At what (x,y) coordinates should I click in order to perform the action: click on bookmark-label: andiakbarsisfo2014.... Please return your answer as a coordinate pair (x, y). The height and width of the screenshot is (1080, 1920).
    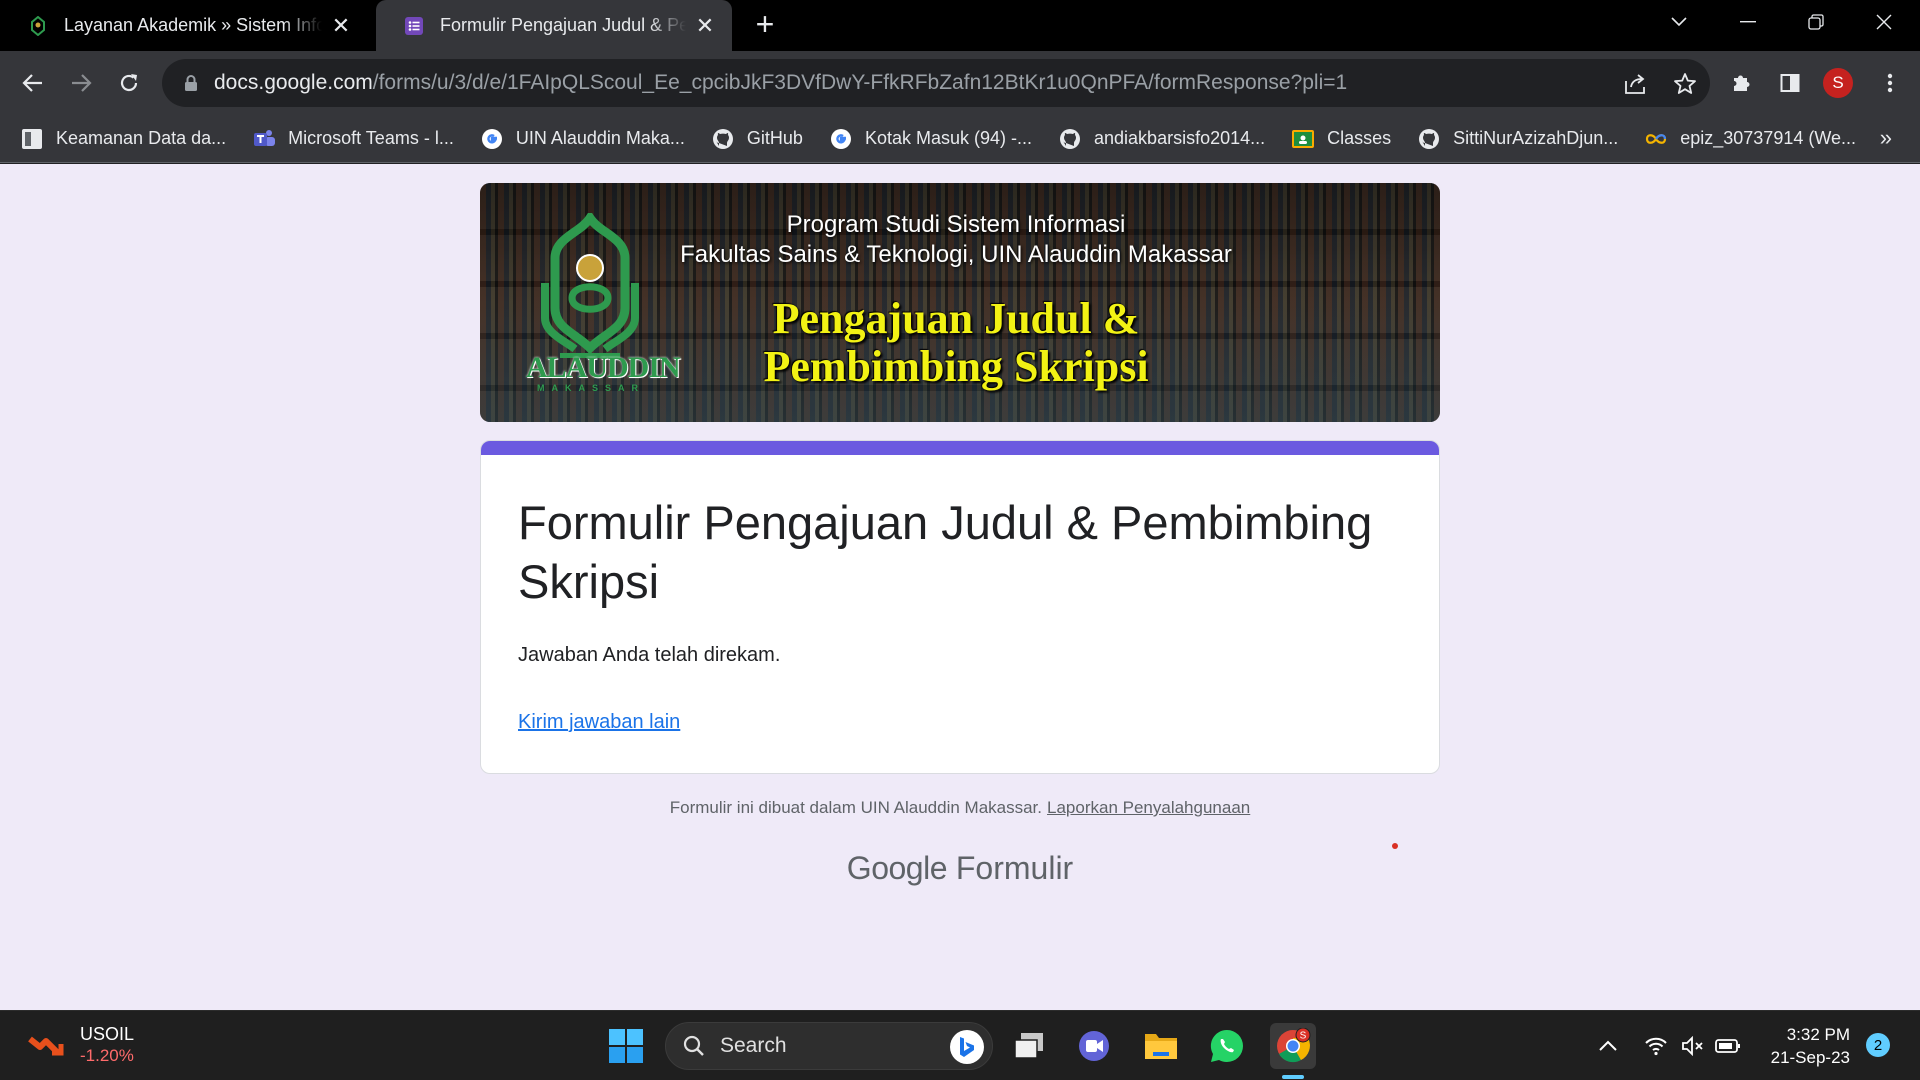
    Looking at the image, I should click on (1180, 138).